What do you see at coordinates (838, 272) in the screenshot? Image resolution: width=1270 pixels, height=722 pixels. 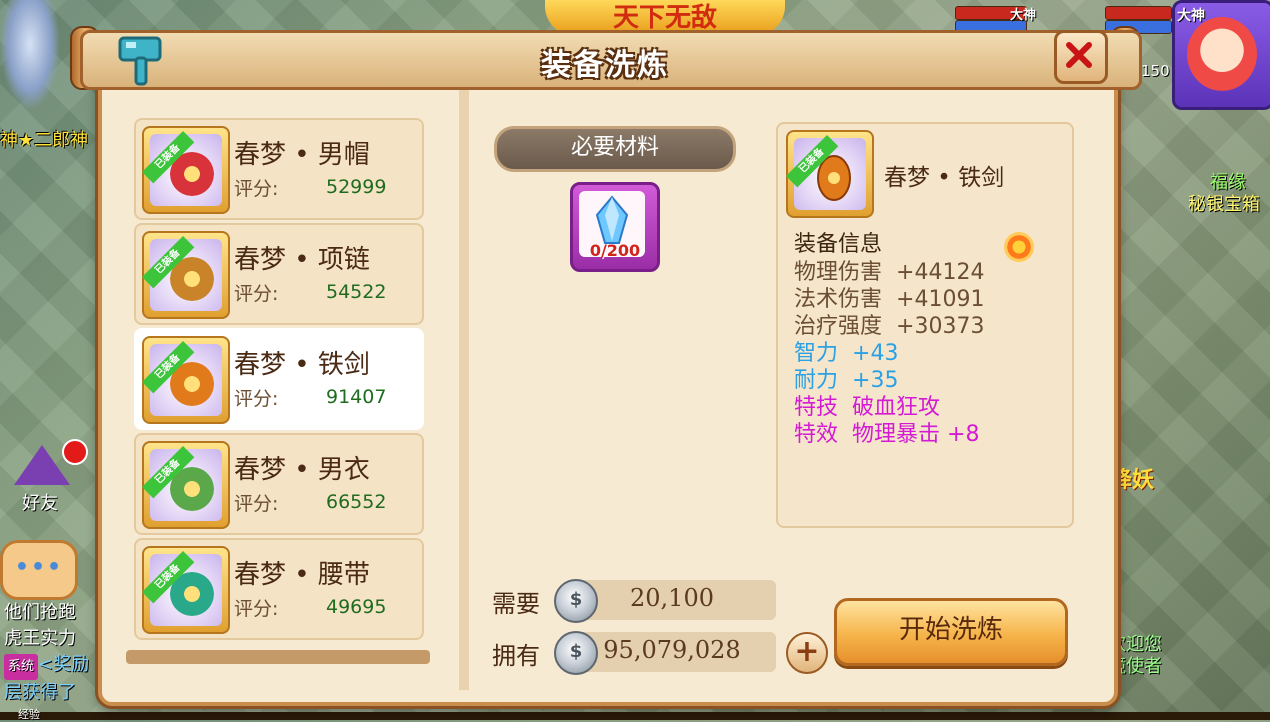 I see `stat-label: 物理伤害` at bounding box center [838, 272].